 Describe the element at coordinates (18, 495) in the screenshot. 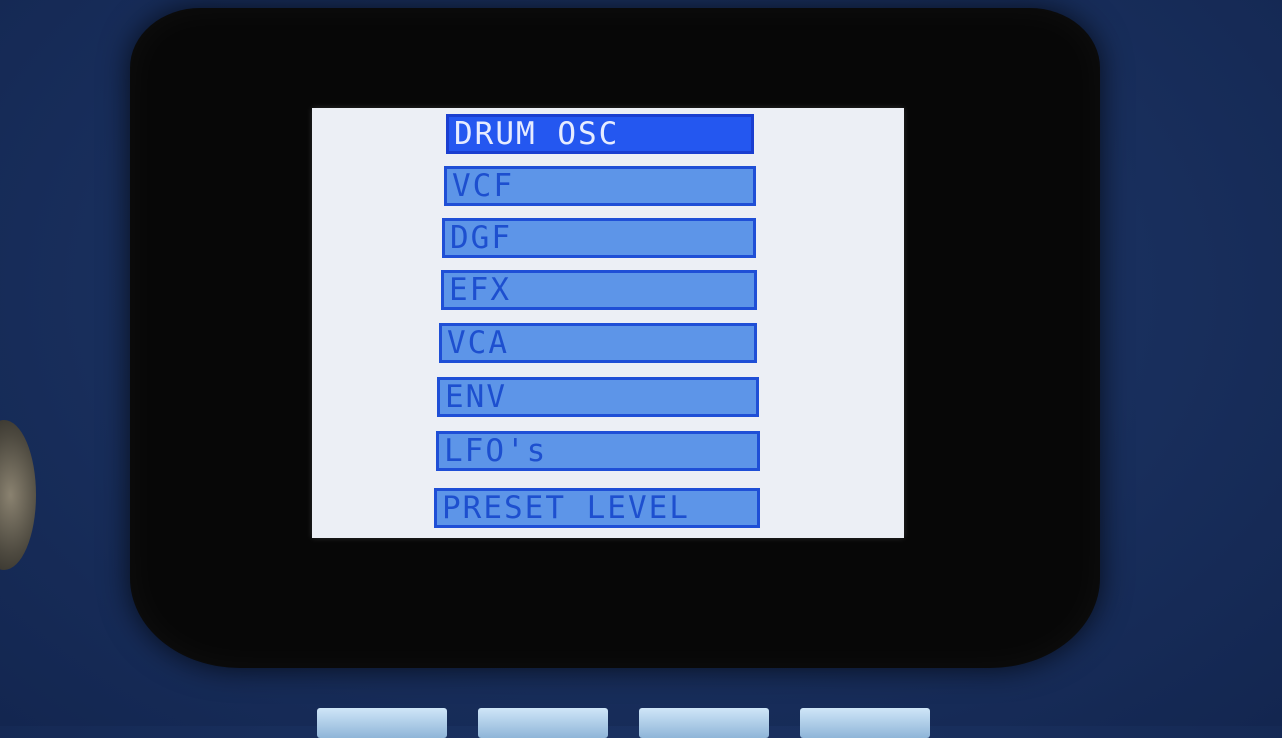

I see `encoder-knob` at that location.